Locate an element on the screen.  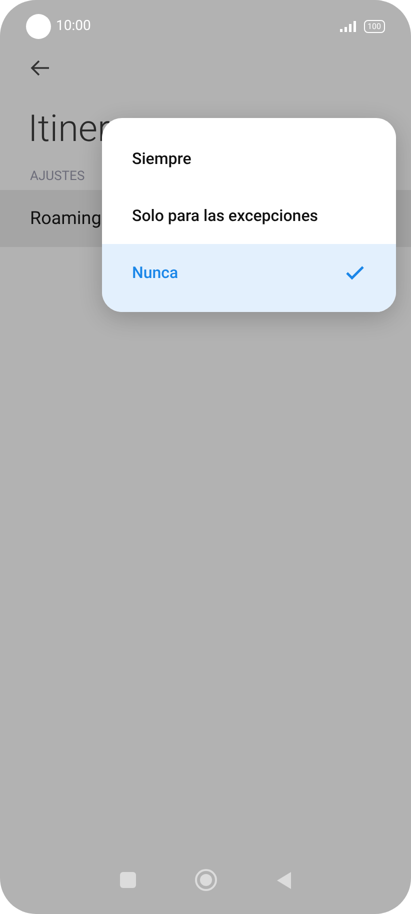
check-icon is located at coordinates (355, 273).